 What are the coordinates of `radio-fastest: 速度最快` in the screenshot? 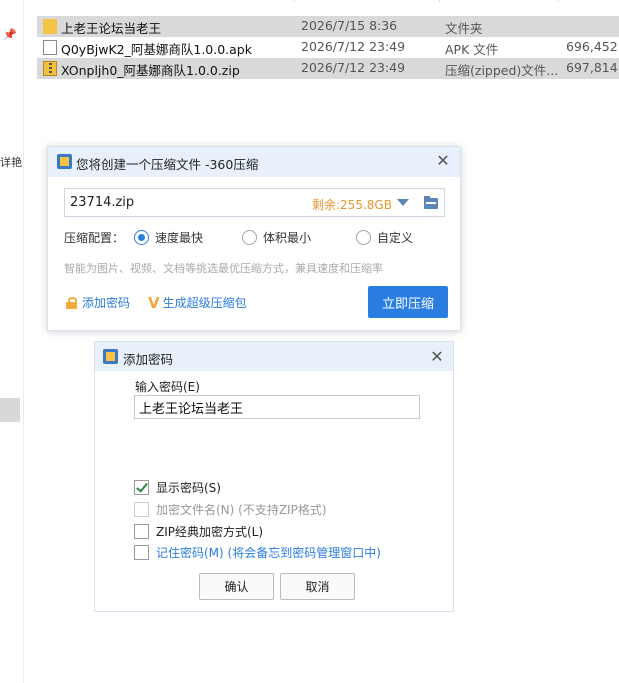 It's located at (168, 237).